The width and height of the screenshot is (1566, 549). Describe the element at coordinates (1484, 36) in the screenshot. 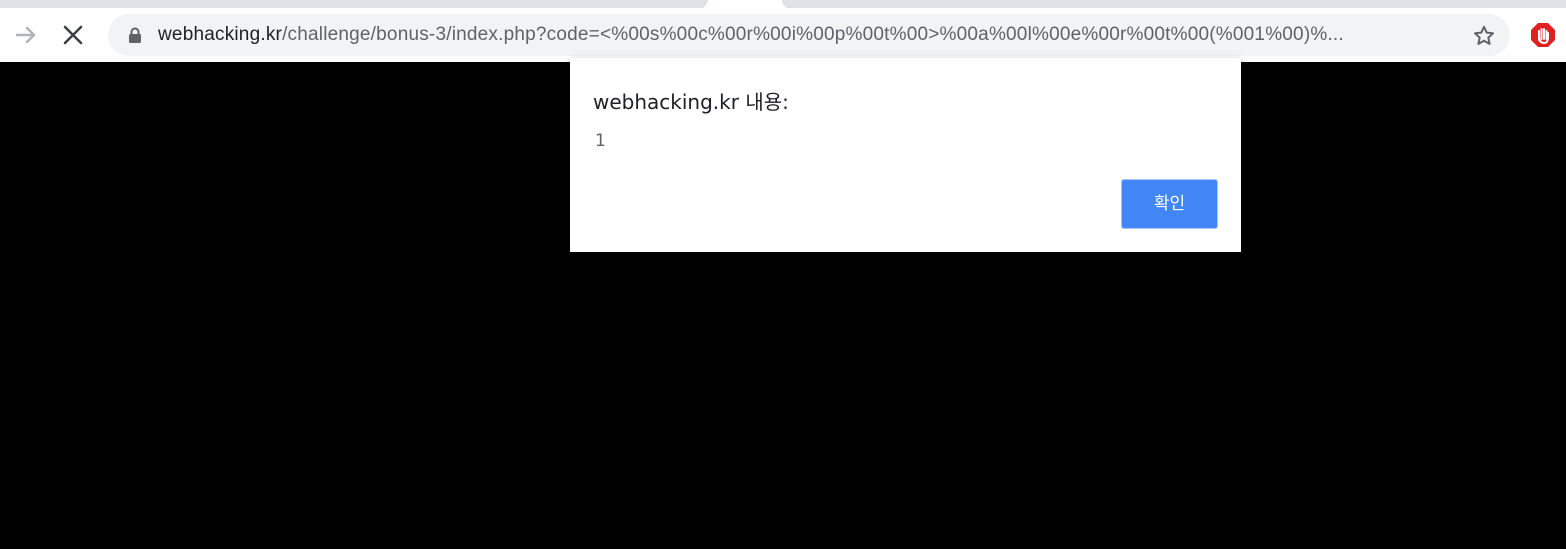

I see `star-icon` at that location.